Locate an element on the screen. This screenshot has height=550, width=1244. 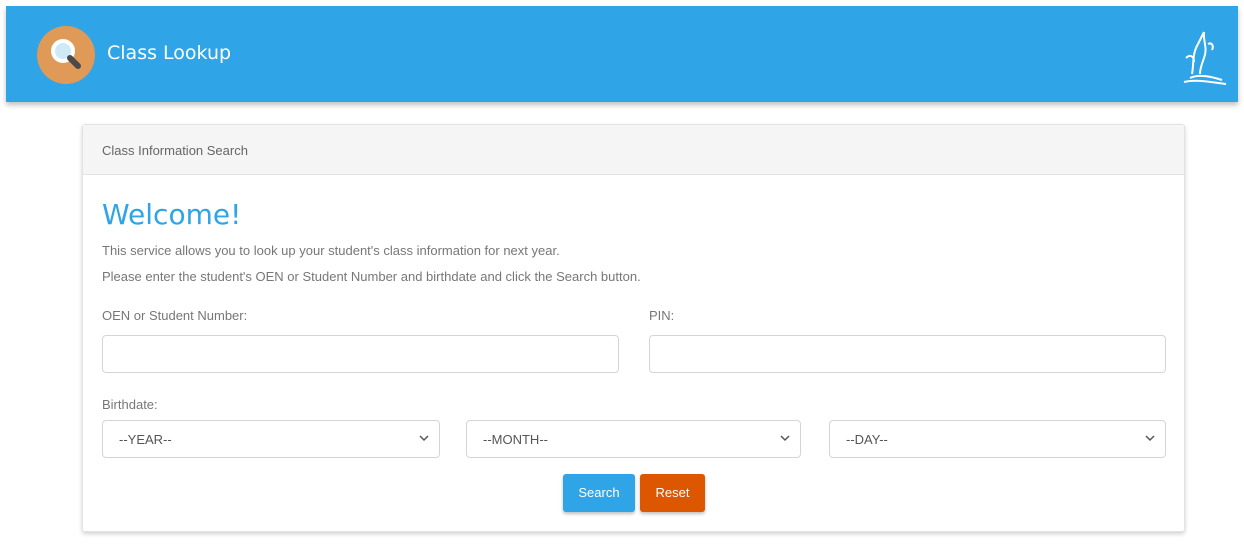
board-logo-icon is located at coordinates (1199, 57).